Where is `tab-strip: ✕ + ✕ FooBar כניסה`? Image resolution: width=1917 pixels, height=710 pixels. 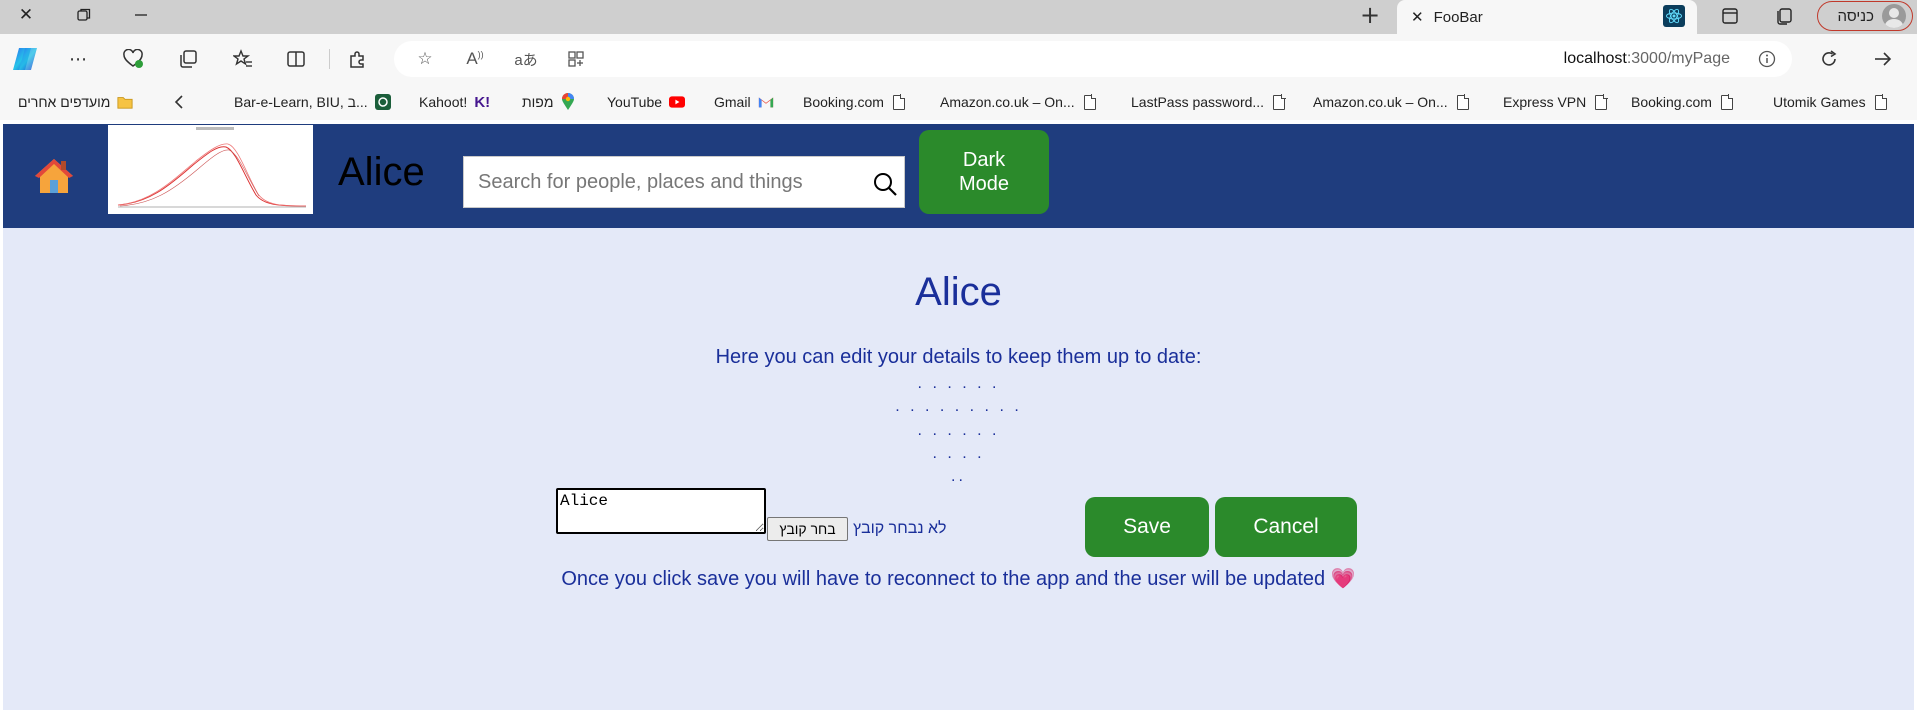
tab-strip: ✕ + ✕ FooBar כניסה is located at coordinates (958, 17).